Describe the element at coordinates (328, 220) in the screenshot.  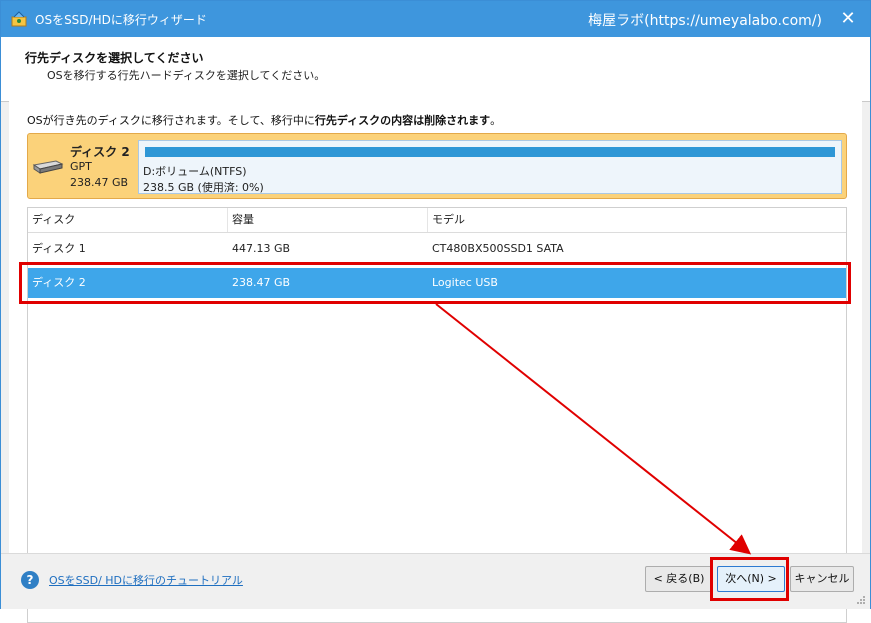
I see `column-header-capacity: 容量` at that location.